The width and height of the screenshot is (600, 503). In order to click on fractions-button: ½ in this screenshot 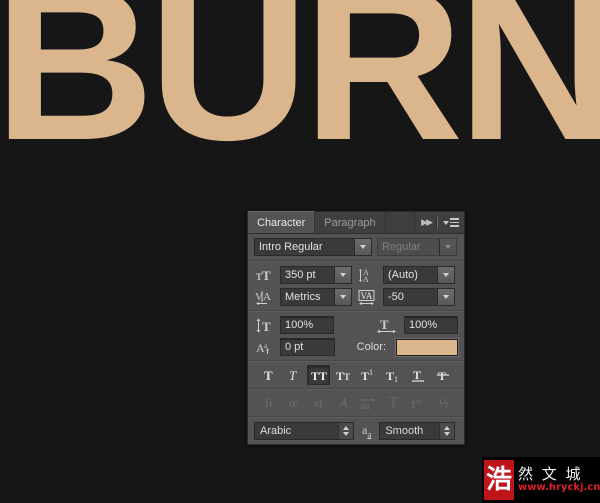, I will do `click(443, 403)`.